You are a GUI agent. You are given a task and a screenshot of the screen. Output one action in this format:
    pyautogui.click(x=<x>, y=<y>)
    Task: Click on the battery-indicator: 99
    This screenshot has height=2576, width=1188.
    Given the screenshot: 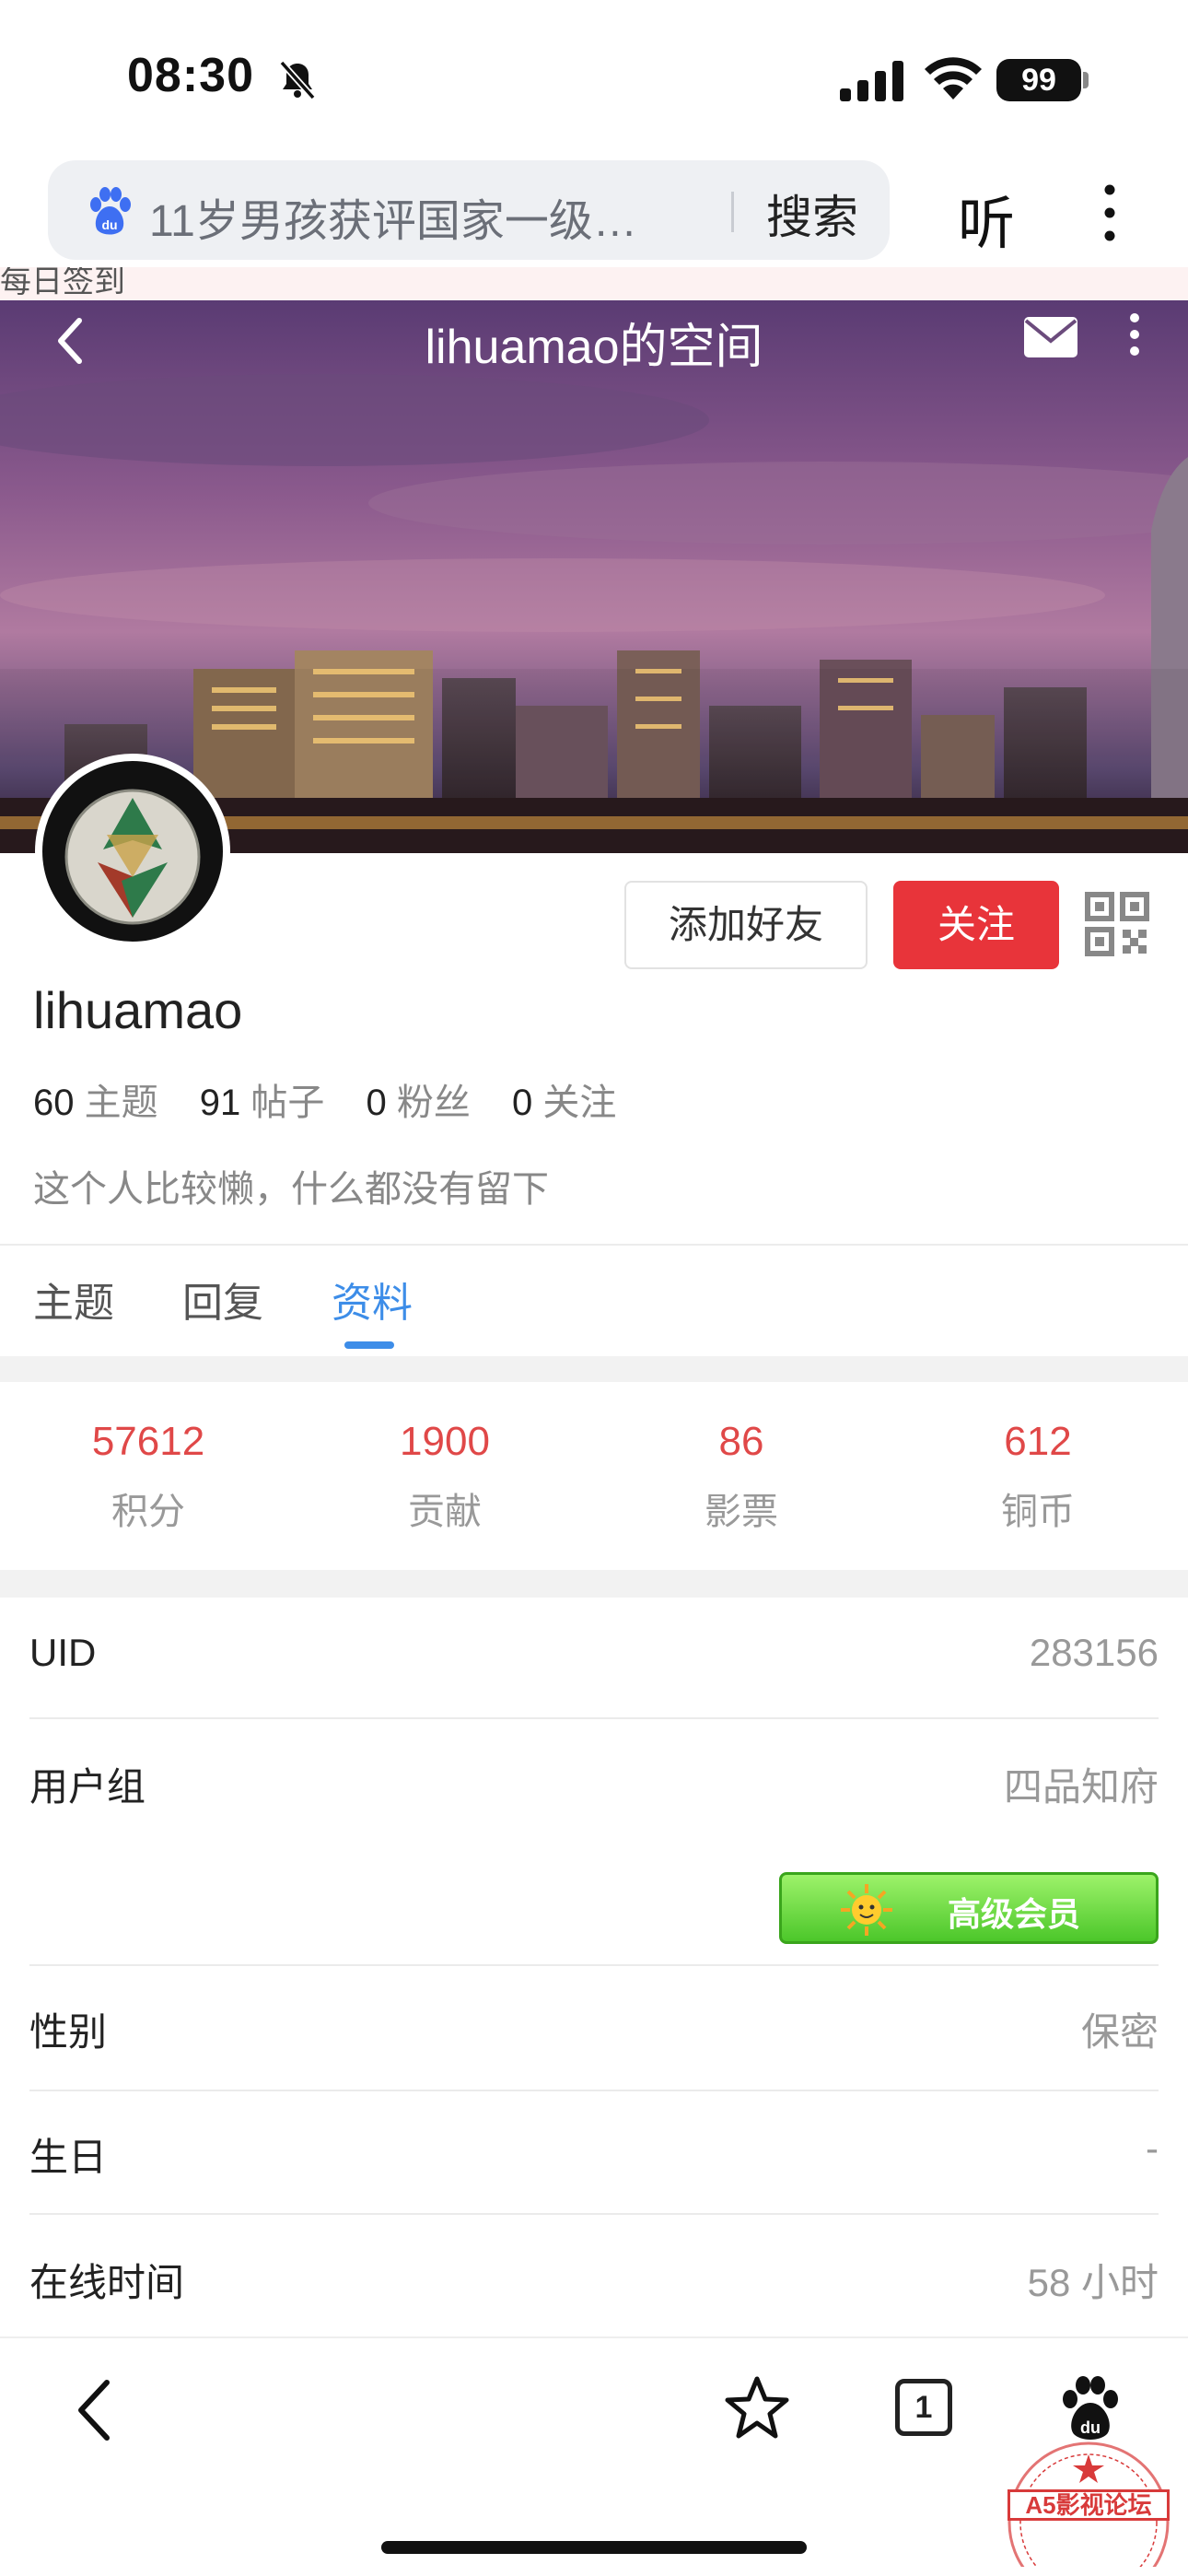 What is the action you would take?
    pyautogui.click(x=1038, y=80)
    